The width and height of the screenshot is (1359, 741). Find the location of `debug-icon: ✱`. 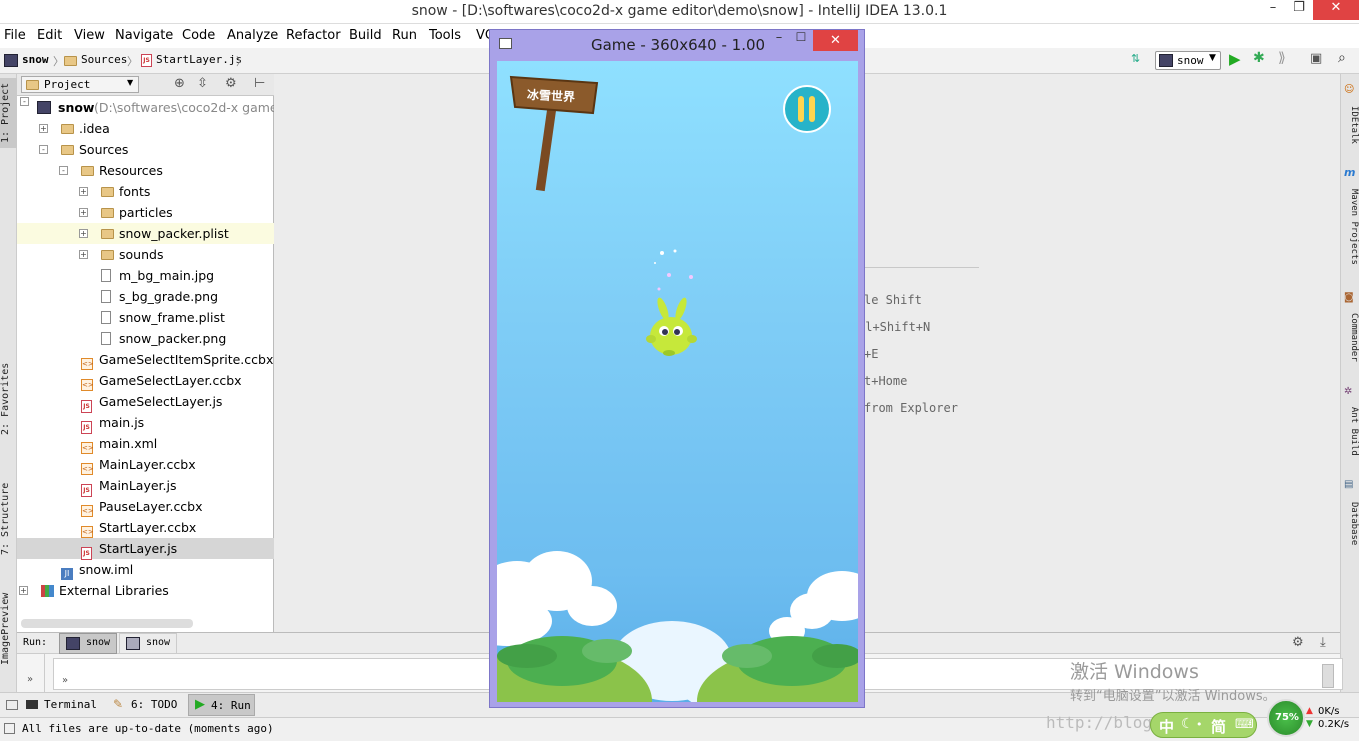

debug-icon: ✱ is located at coordinates (1259, 58).